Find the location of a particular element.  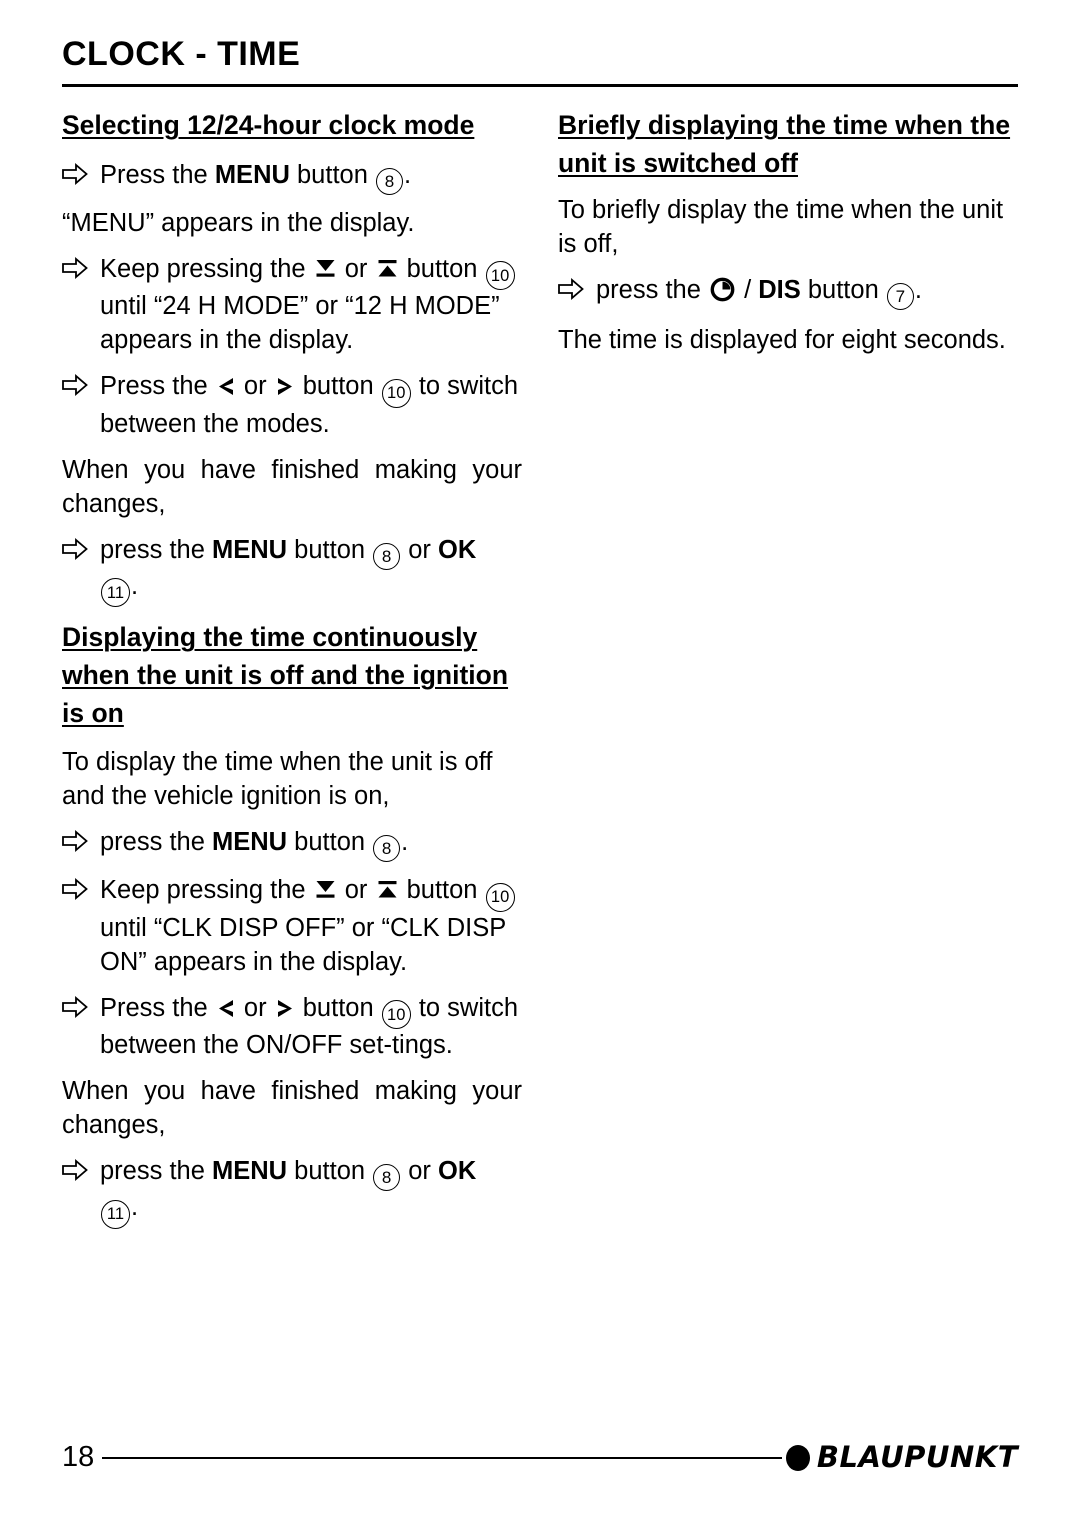

chevron-left-icon is located at coordinates (226, 1012).